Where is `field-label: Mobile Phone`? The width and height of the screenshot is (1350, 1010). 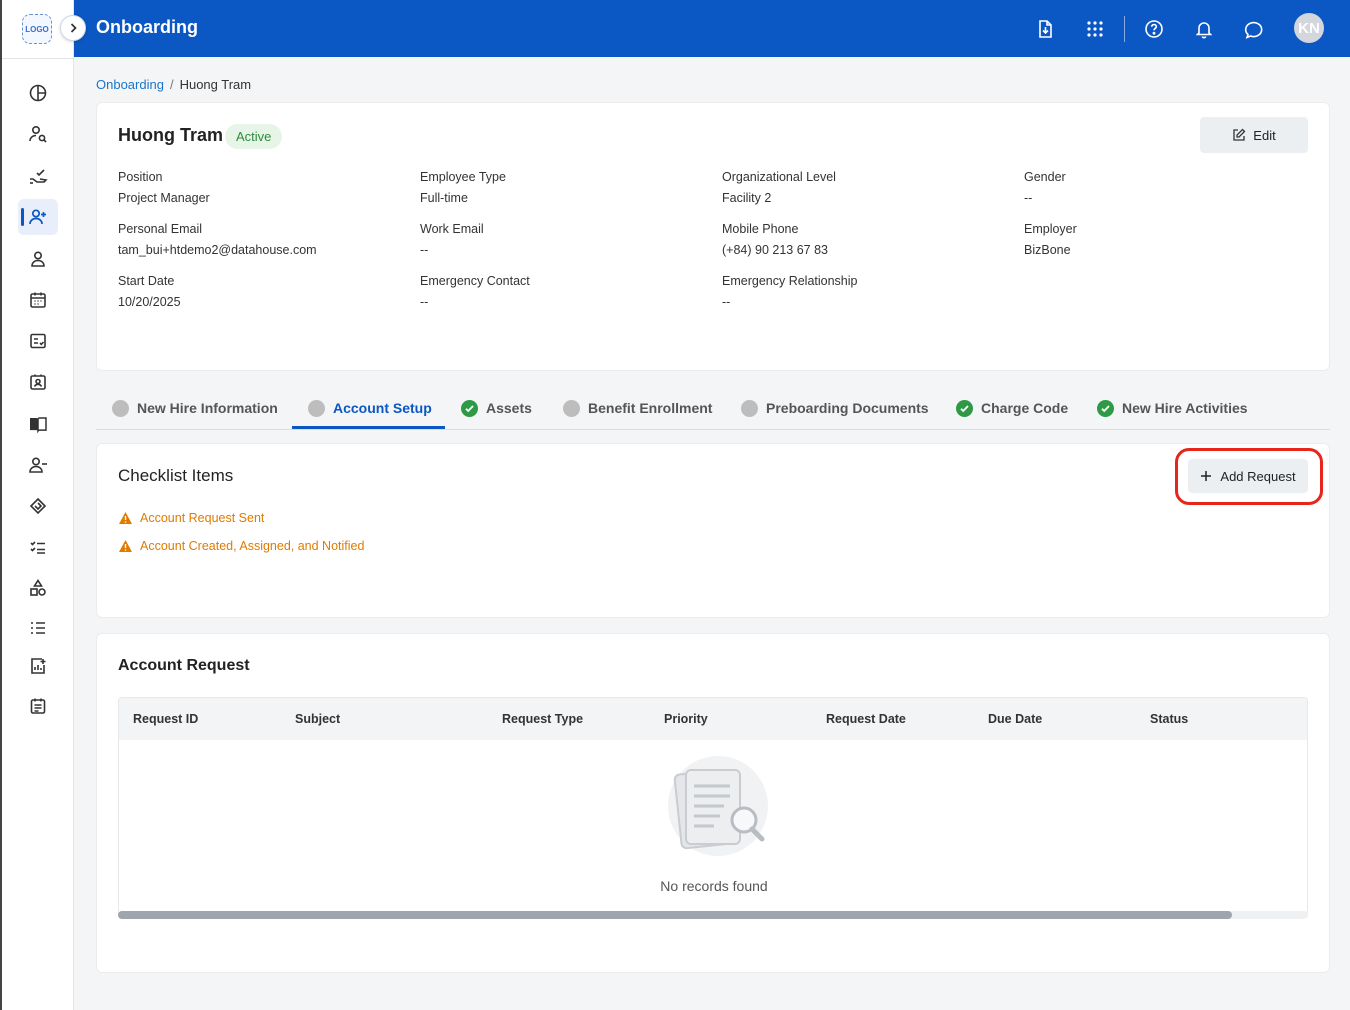 field-label: Mobile Phone is located at coordinates (760, 229).